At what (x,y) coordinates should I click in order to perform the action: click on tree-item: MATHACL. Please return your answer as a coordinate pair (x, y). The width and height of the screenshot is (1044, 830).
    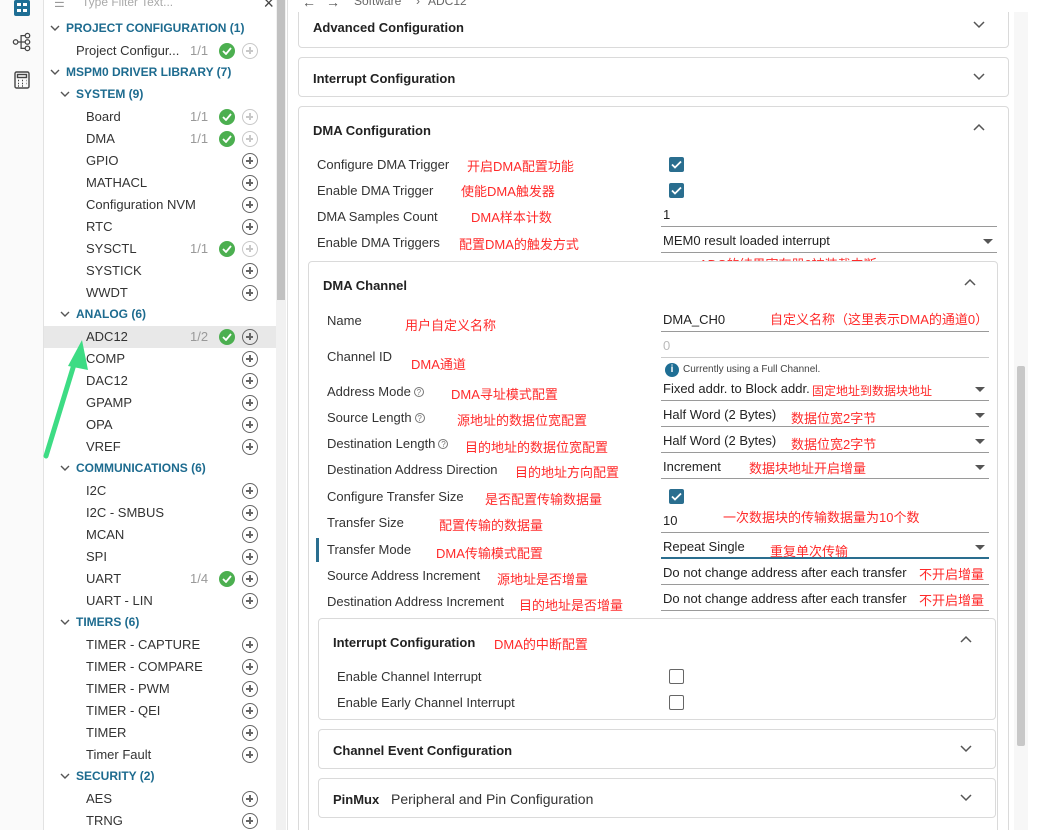
    Looking at the image, I should click on (160, 183).